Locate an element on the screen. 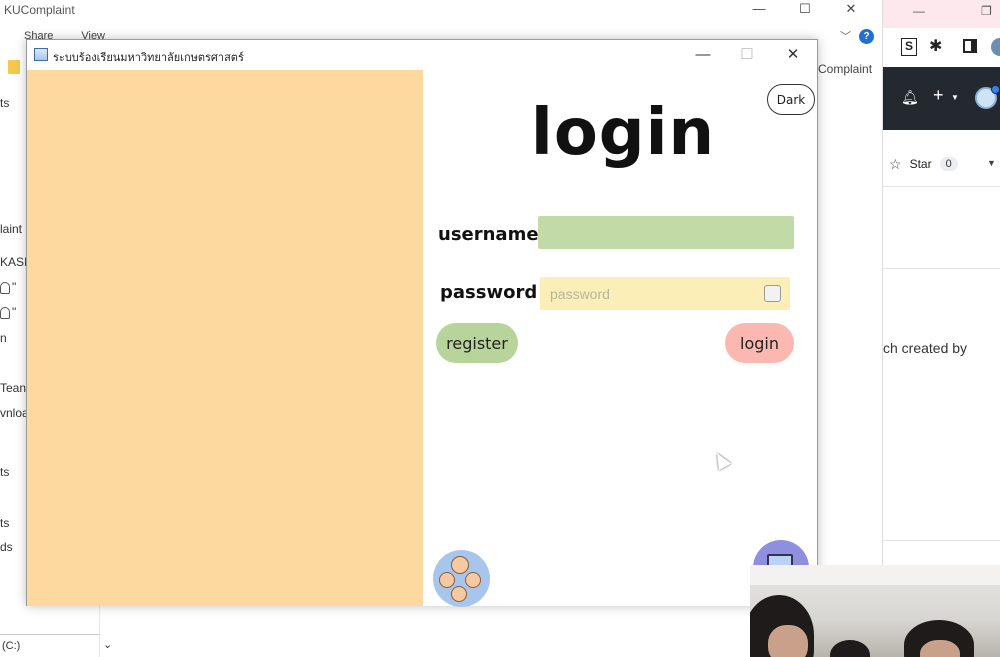  github-header: 🔔︎ + ▼ is located at coordinates (941, 98).